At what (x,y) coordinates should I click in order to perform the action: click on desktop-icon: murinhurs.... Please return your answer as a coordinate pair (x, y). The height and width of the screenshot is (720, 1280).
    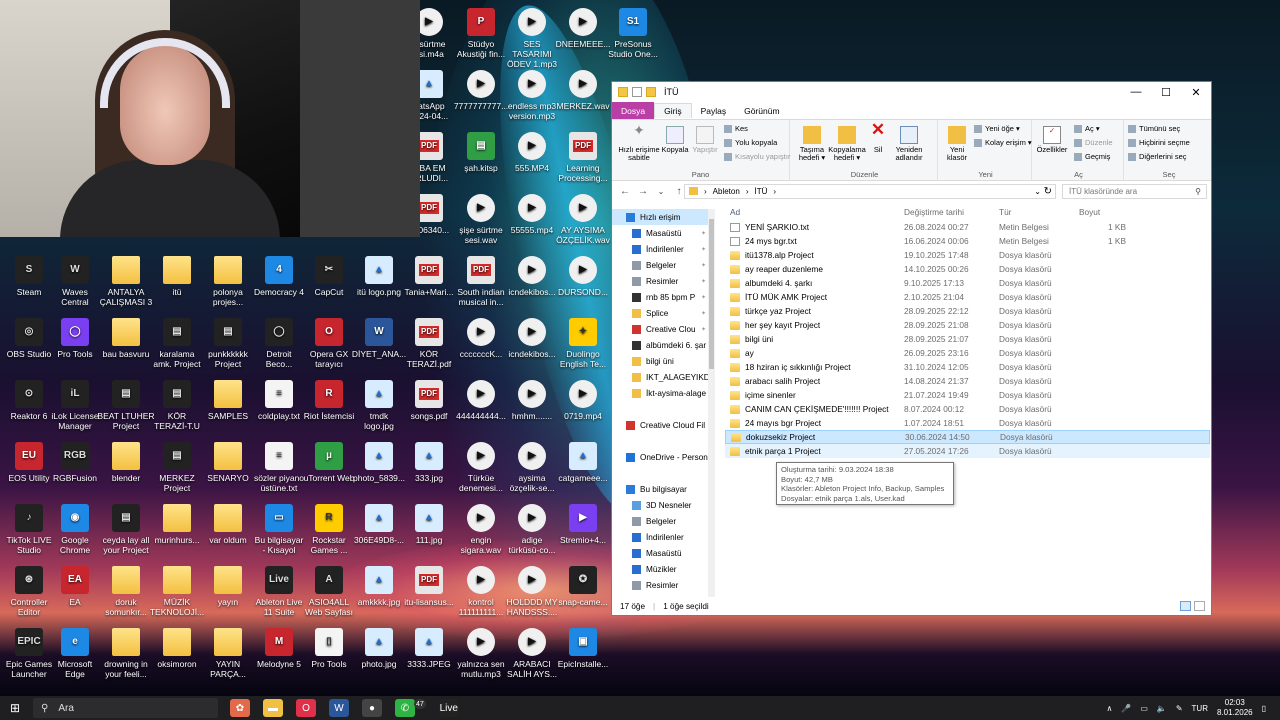
    Looking at the image, I should click on (177, 524).